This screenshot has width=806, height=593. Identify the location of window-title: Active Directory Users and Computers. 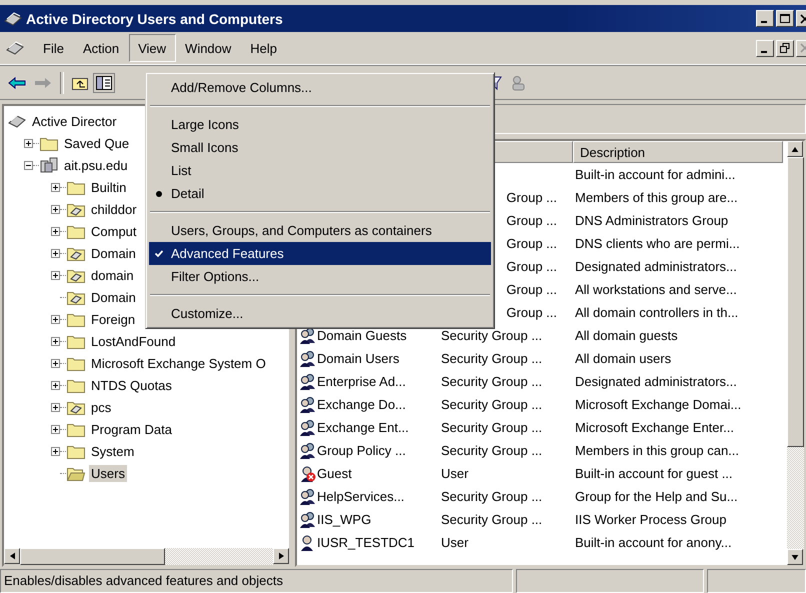
(155, 18).